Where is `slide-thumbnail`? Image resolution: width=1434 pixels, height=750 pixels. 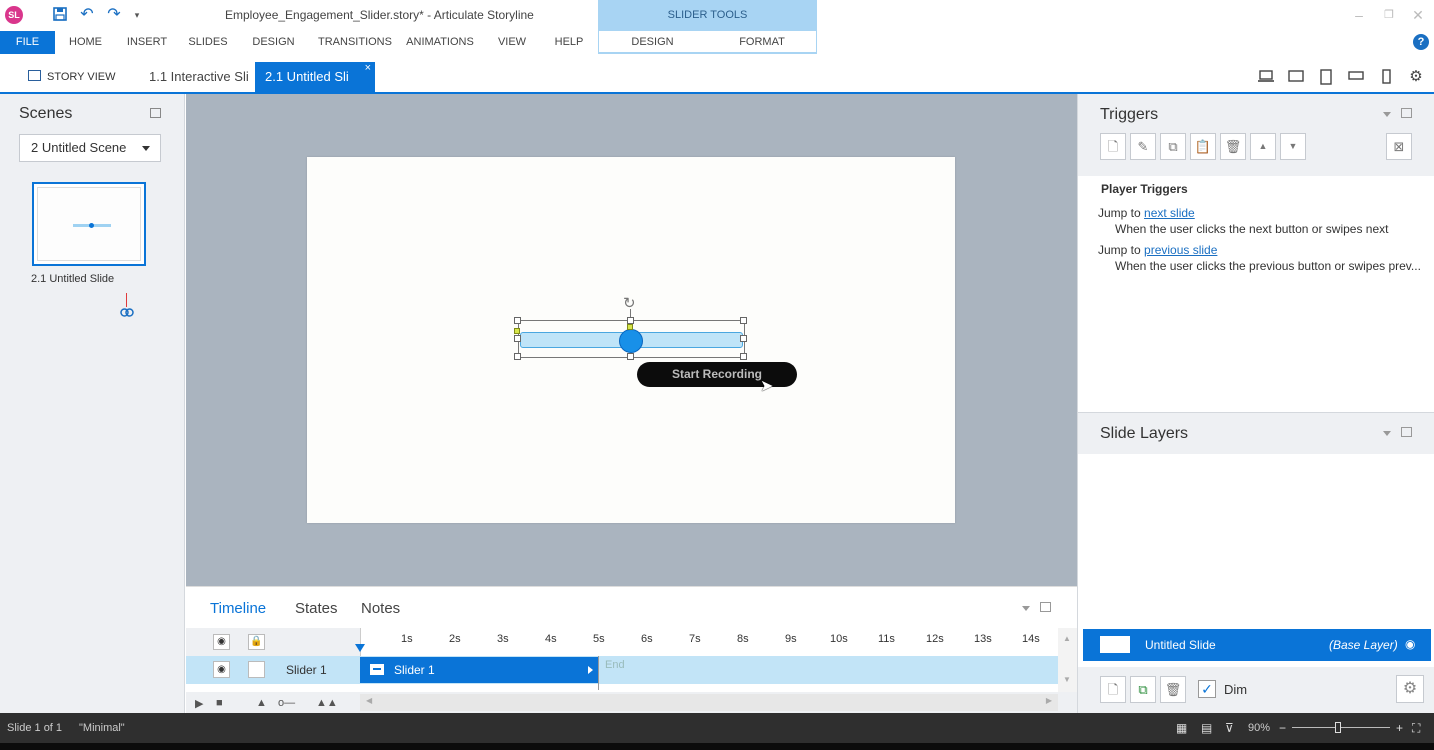
slide-thumbnail is located at coordinates (89, 224).